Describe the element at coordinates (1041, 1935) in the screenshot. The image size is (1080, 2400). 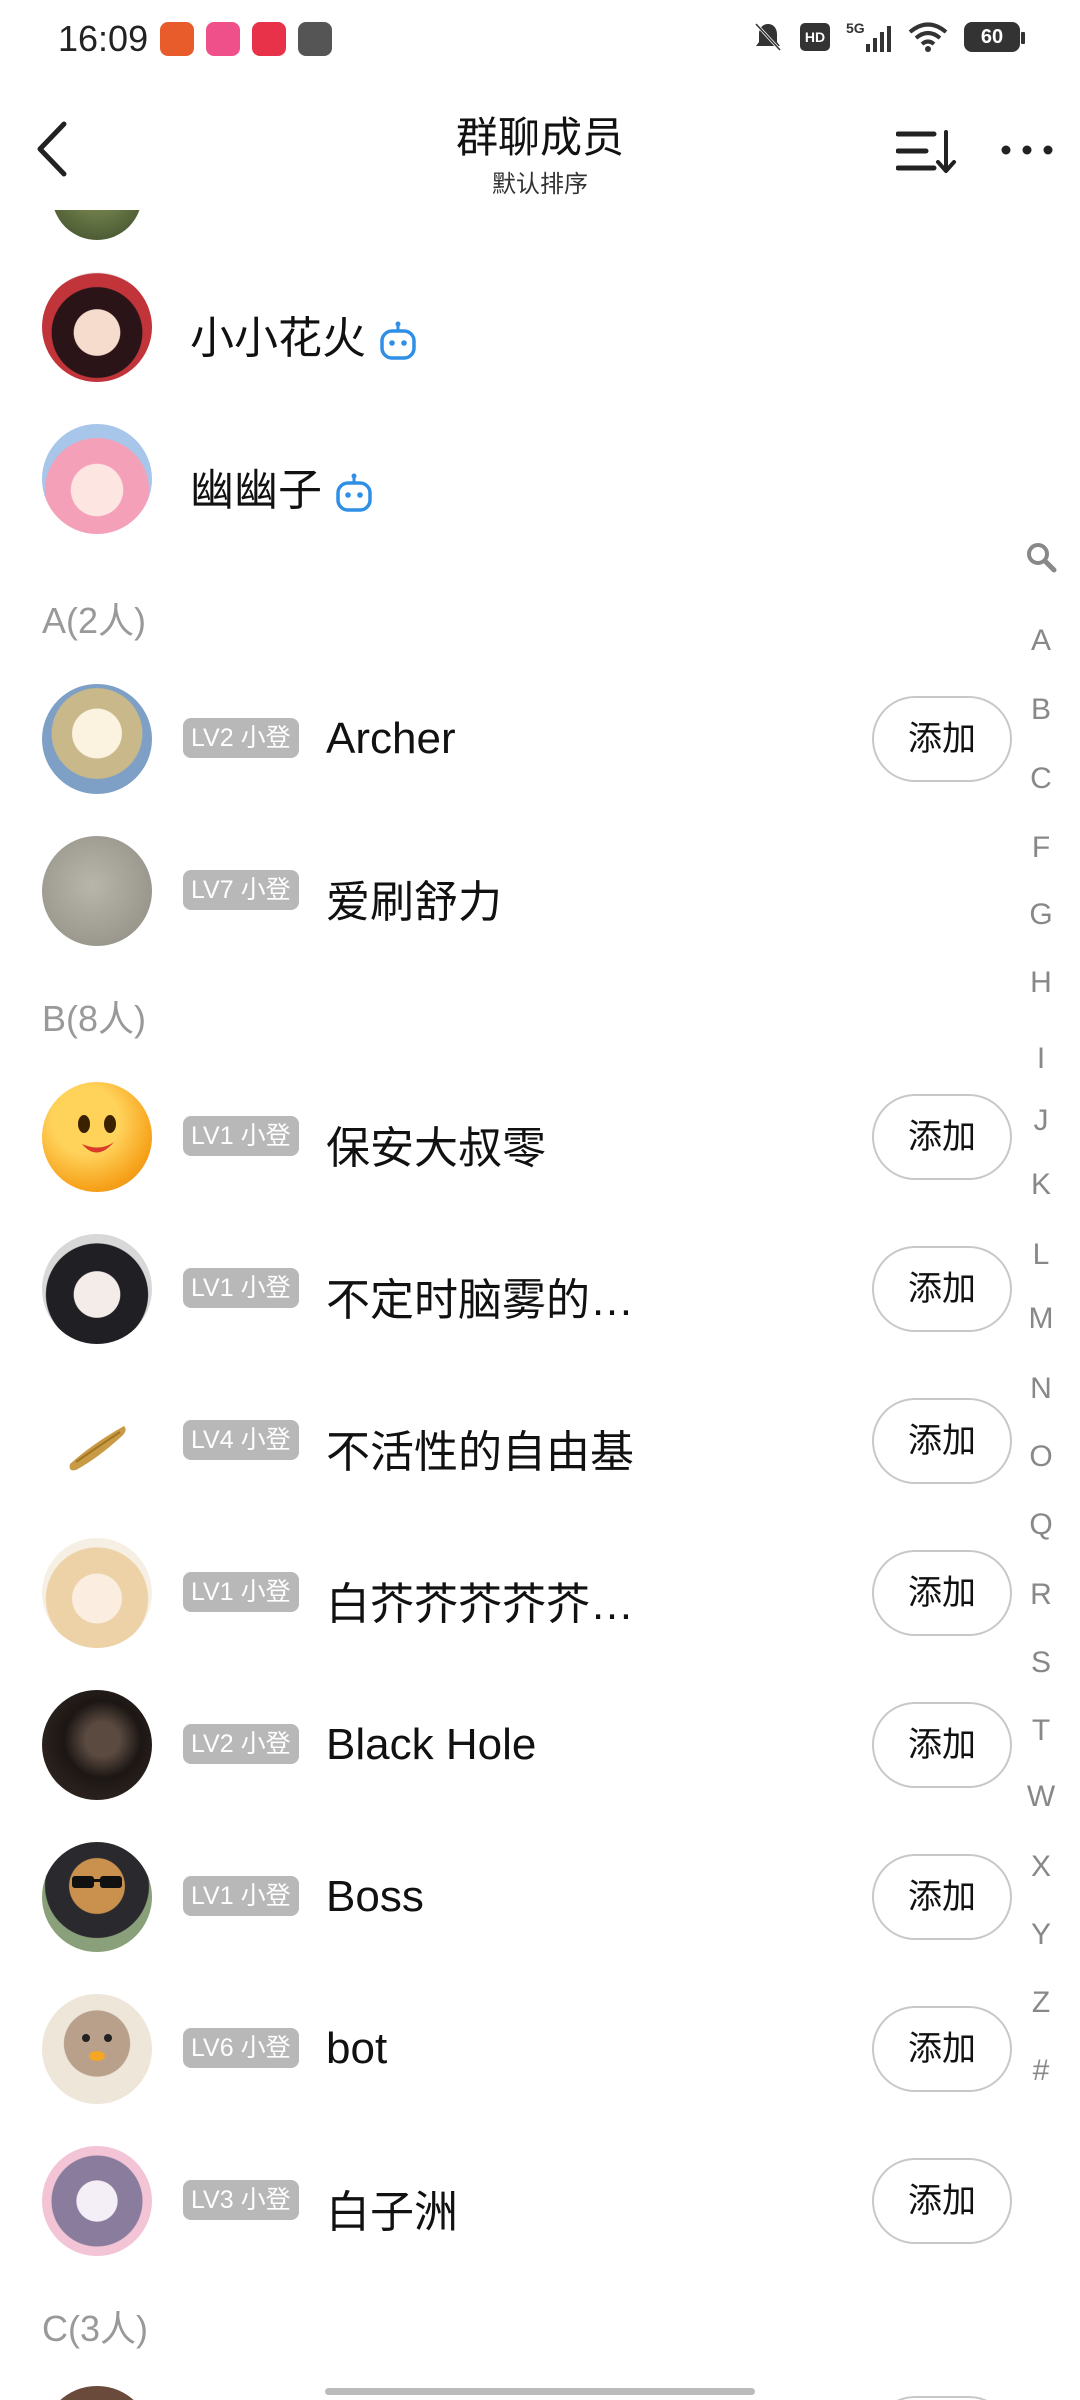
I see `index-letter: Y` at that location.